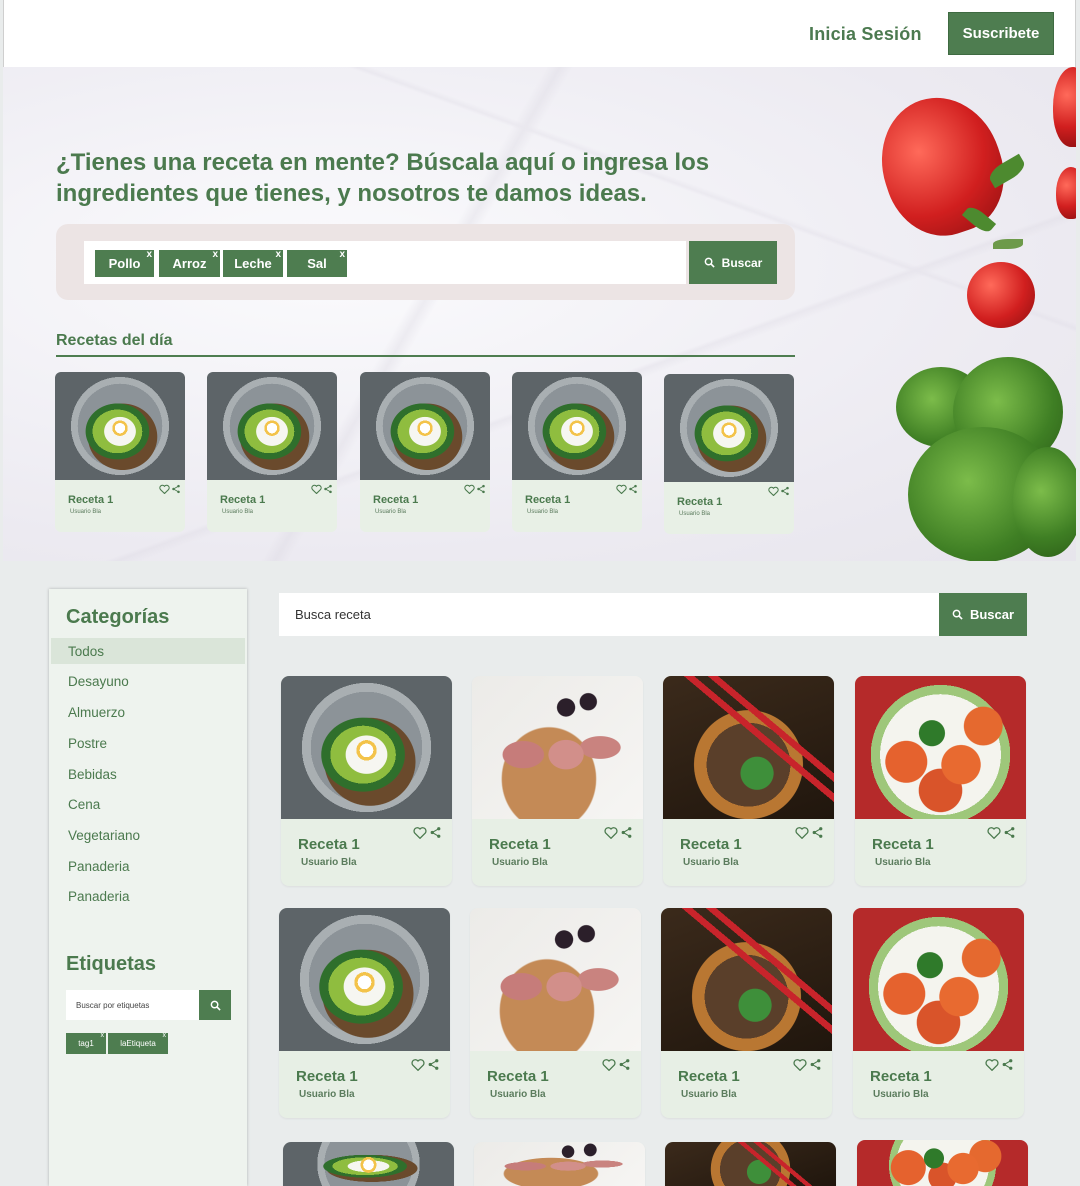 The image size is (1080, 1186). I want to click on ingredient-chip: Pollo x, so click(124, 263).